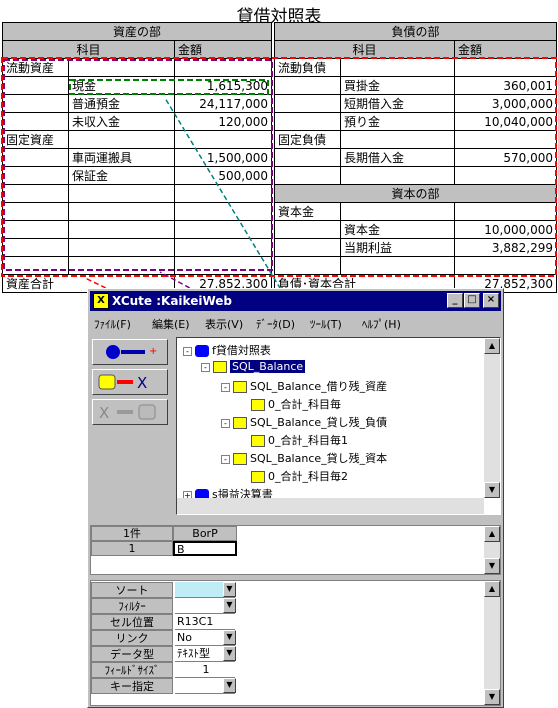 The image size is (558, 708). What do you see at coordinates (132, 548) in the screenshot?
I see `grid-row-number: 1` at bounding box center [132, 548].